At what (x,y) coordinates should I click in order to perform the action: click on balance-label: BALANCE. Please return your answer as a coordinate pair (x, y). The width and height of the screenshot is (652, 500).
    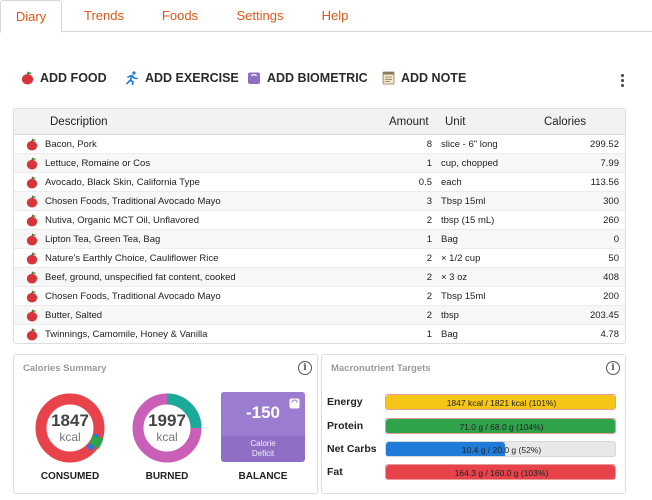
    Looking at the image, I should click on (263, 476).